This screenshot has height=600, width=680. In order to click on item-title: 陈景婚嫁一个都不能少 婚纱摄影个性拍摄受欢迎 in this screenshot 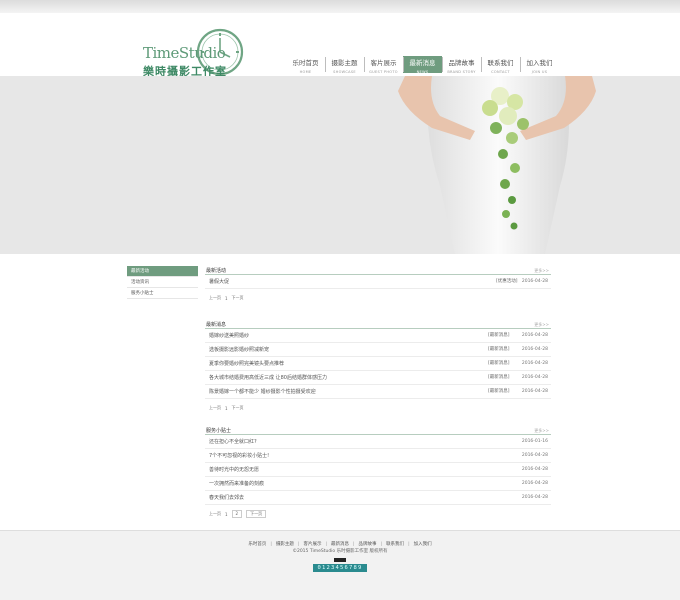, I will do `click(262, 392)`.